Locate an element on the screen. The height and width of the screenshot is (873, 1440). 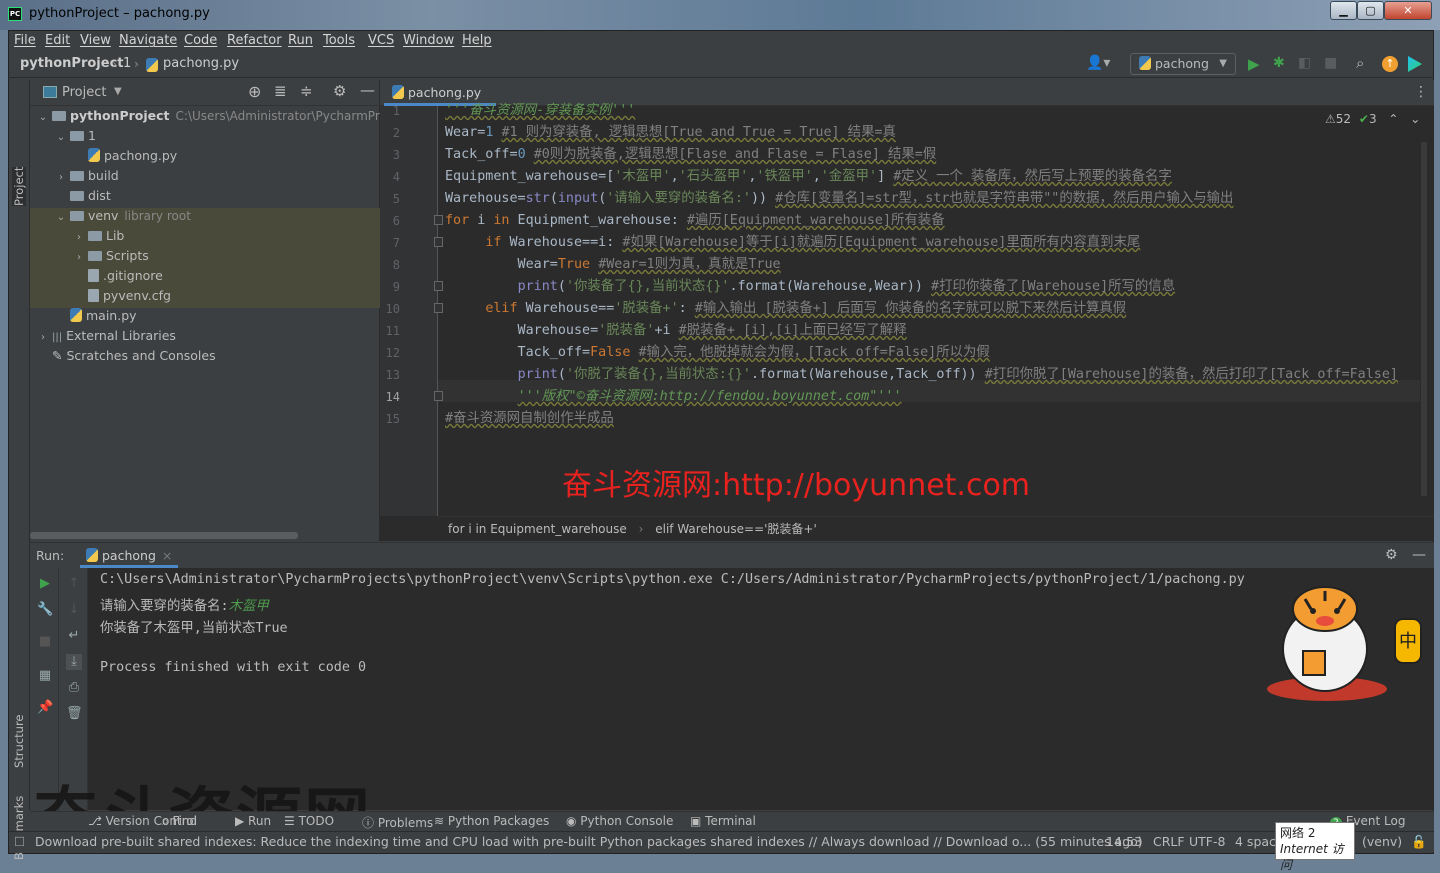
tree-item: ⌄ 1 is located at coordinates (205, 136).